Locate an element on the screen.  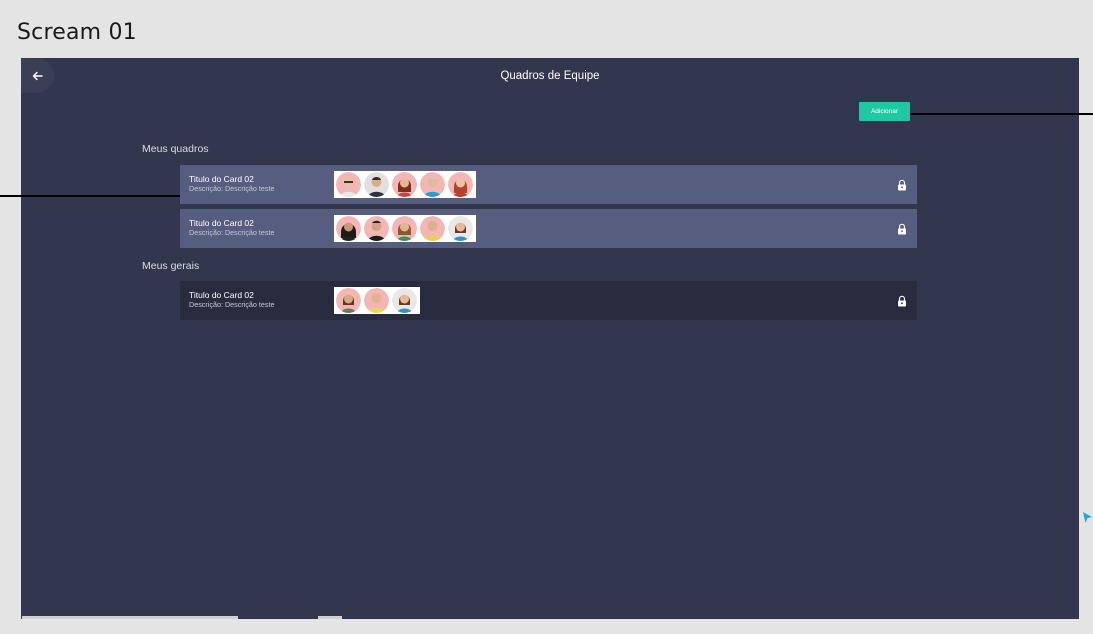
section-title-meus-gerais: Meus gerais is located at coordinates (171, 266).